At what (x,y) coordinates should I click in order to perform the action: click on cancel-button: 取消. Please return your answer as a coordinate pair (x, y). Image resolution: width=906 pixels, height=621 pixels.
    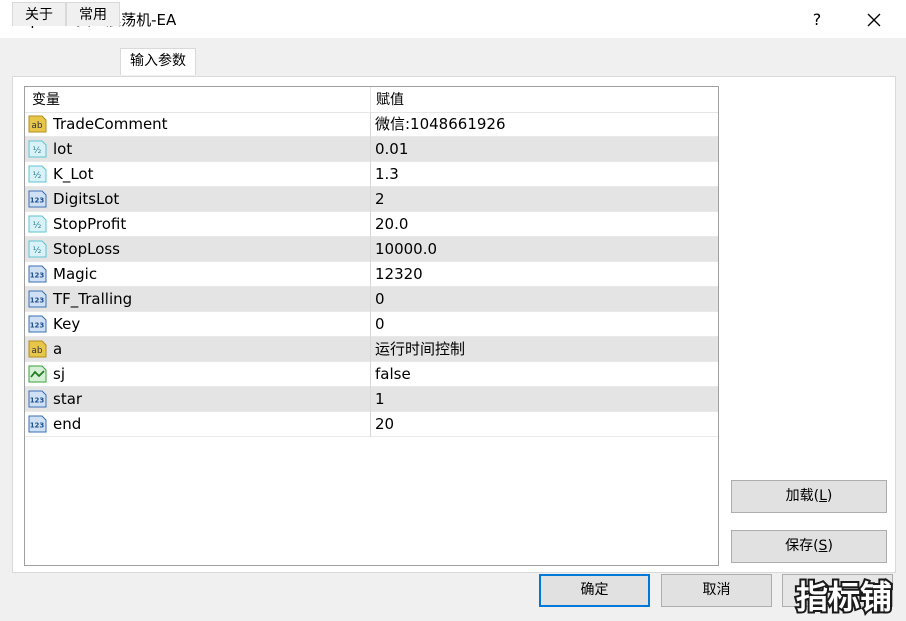
    Looking at the image, I should click on (716, 590).